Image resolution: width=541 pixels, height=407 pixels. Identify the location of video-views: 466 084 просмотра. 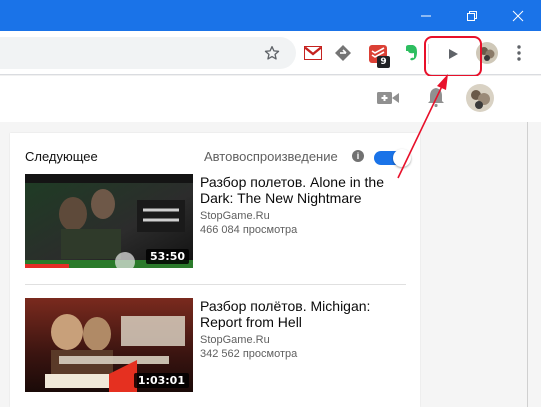
(249, 230).